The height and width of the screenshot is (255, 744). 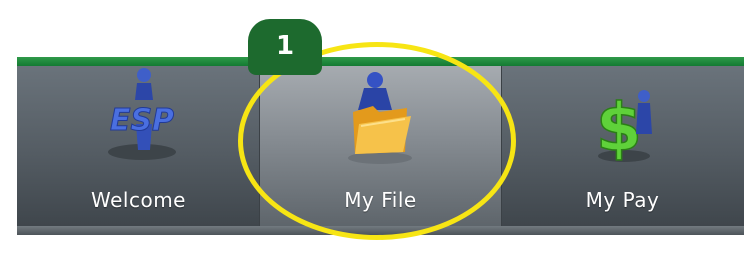 I want to click on step-number-badge: 1, so click(x=285, y=47).